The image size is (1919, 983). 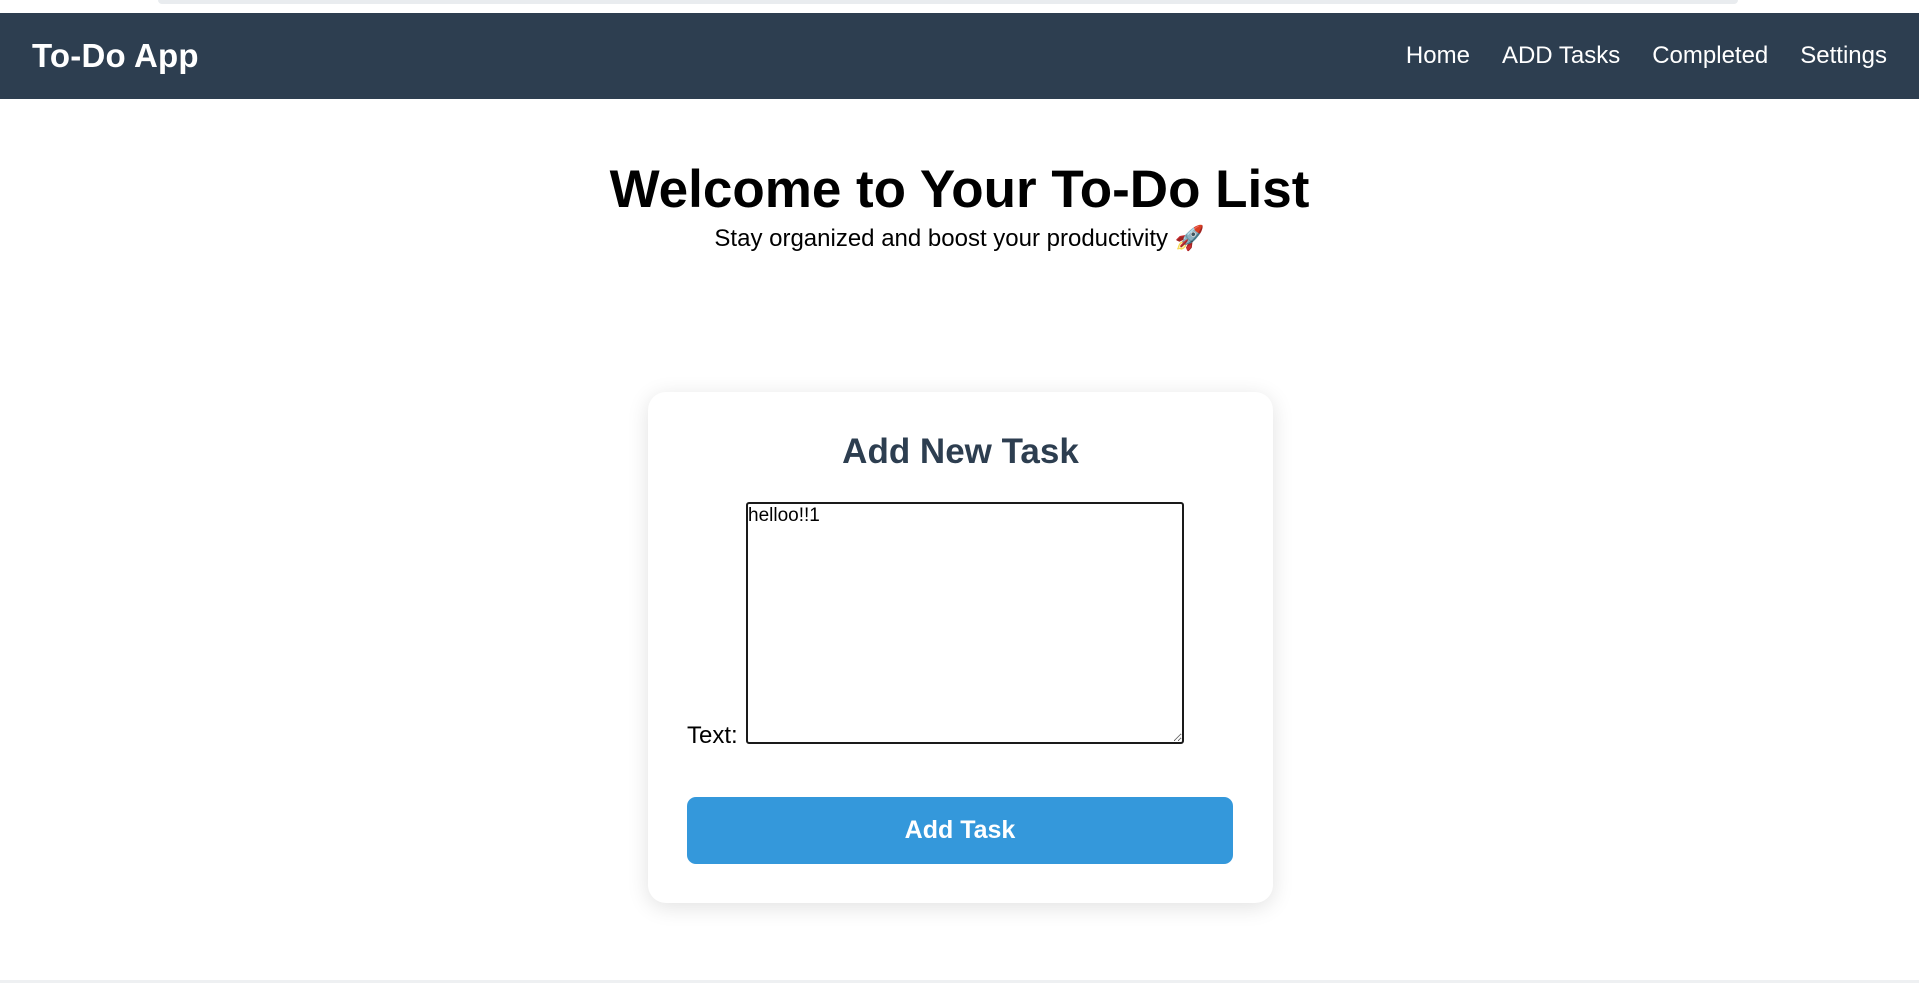 I want to click on app-brand: To-Do App, so click(x=115, y=56).